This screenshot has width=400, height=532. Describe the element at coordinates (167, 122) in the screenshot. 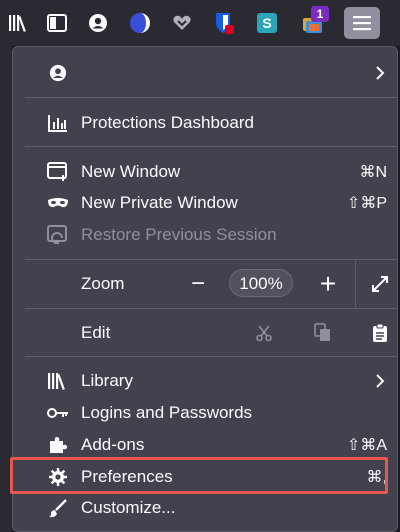

I see `menu-item-label: Protections Dashboard` at that location.